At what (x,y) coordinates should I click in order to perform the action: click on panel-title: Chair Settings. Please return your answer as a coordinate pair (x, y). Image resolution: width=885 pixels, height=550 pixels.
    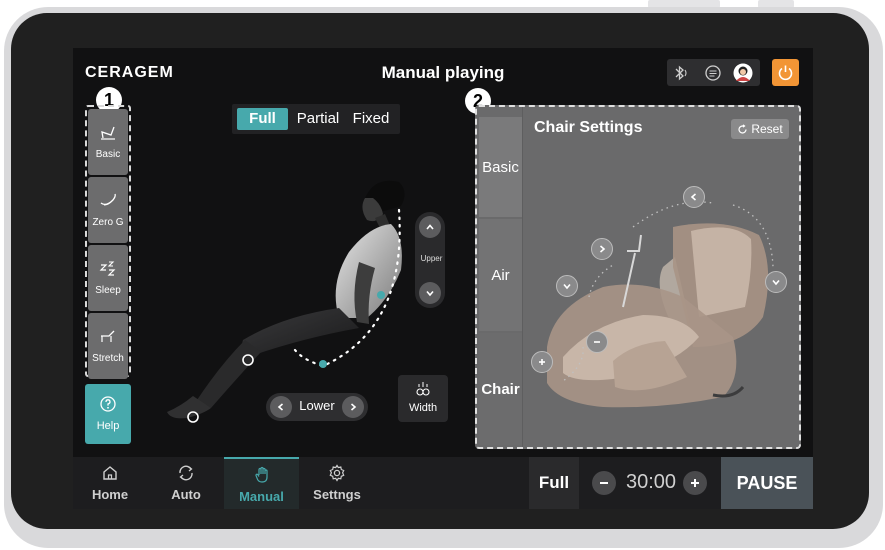
    Looking at the image, I should click on (588, 127).